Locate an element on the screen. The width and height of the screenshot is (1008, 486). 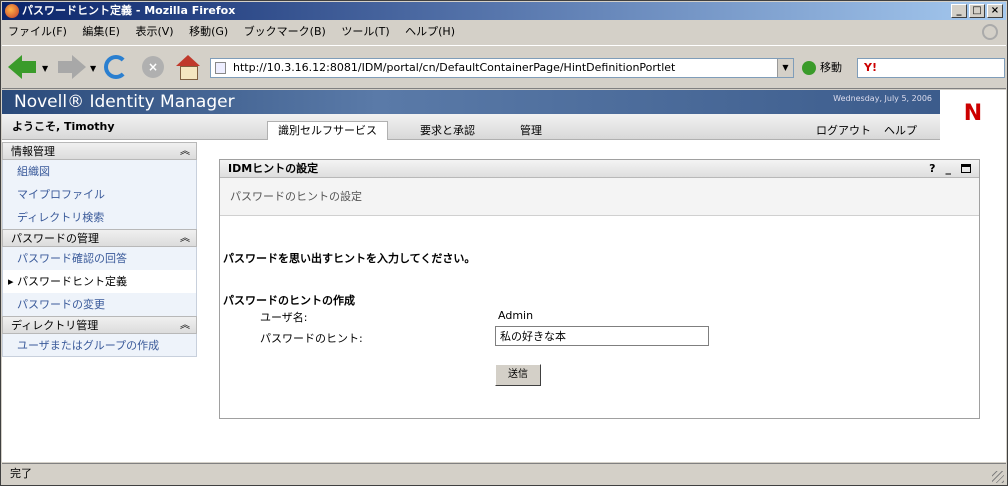
section-heading: パスワードのヒントの作成 is located at coordinates (289, 300).